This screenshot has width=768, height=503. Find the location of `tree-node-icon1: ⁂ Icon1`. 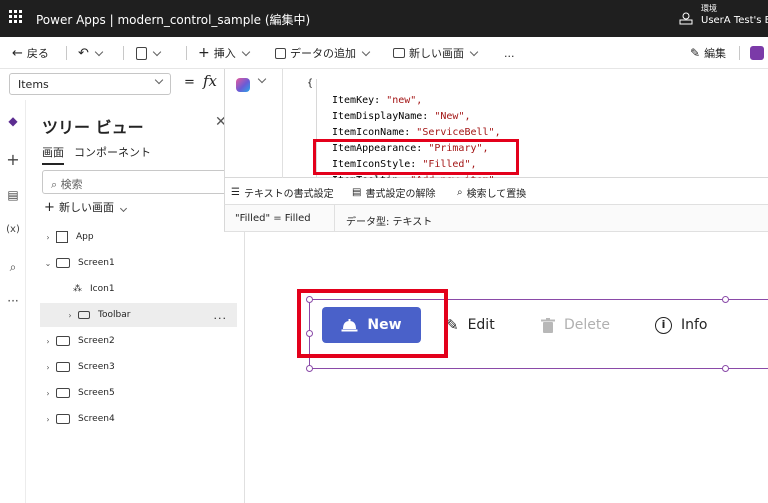

tree-node-icon1: ⁂ Icon1 is located at coordinates (155, 289).